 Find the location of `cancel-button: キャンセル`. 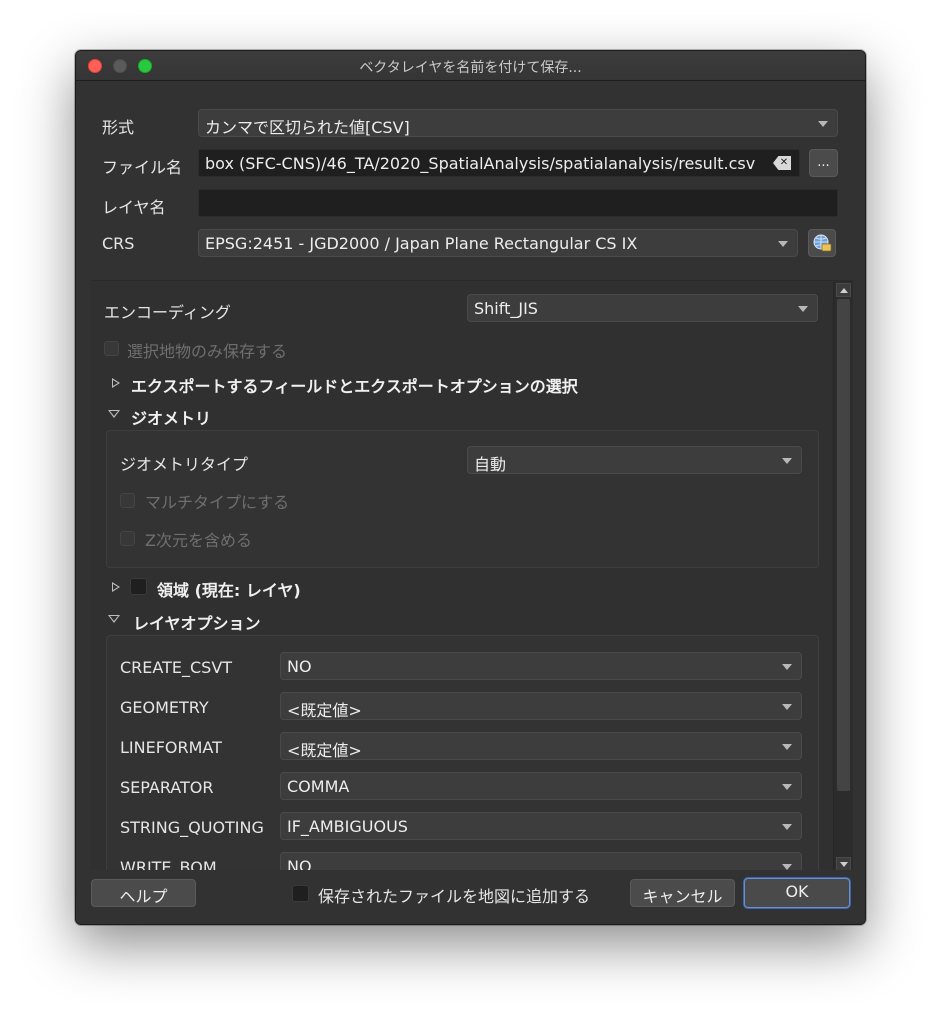

cancel-button: キャンセル is located at coordinates (682, 893).